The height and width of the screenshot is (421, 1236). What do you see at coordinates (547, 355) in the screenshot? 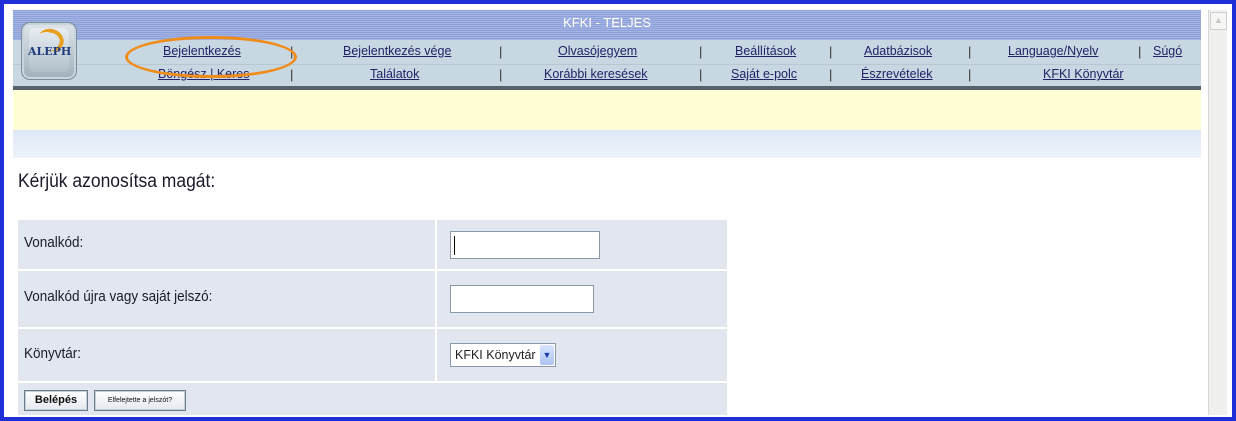
I see `chevron-down-icon: ▼` at bounding box center [547, 355].